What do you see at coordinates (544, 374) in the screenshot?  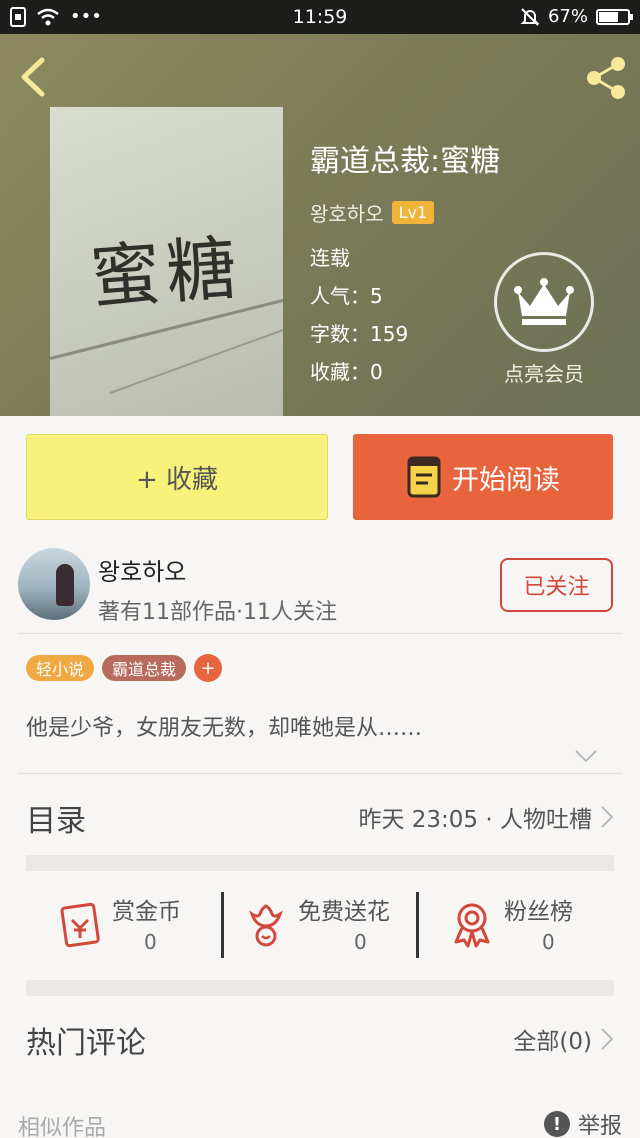 I see `vip-label: 点亮会员` at bounding box center [544, 374].